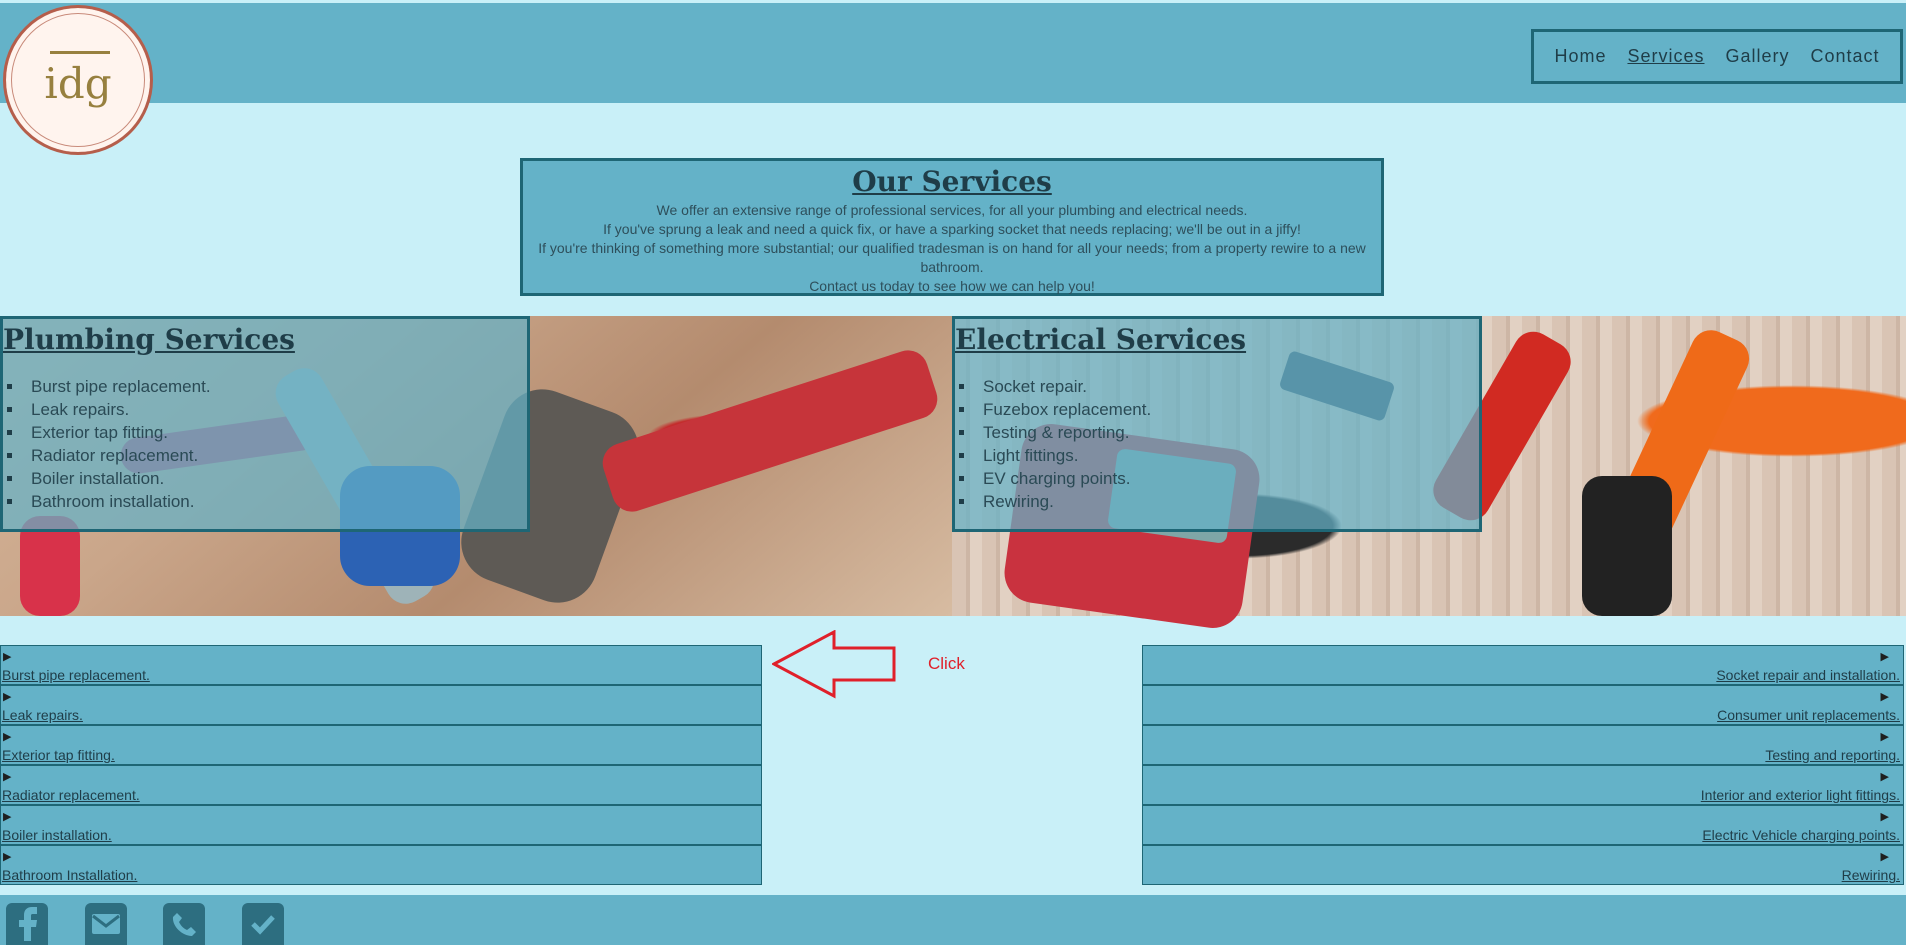  I want to click on accordion-item: ▶ Radiator replacement., so click(381, 785).